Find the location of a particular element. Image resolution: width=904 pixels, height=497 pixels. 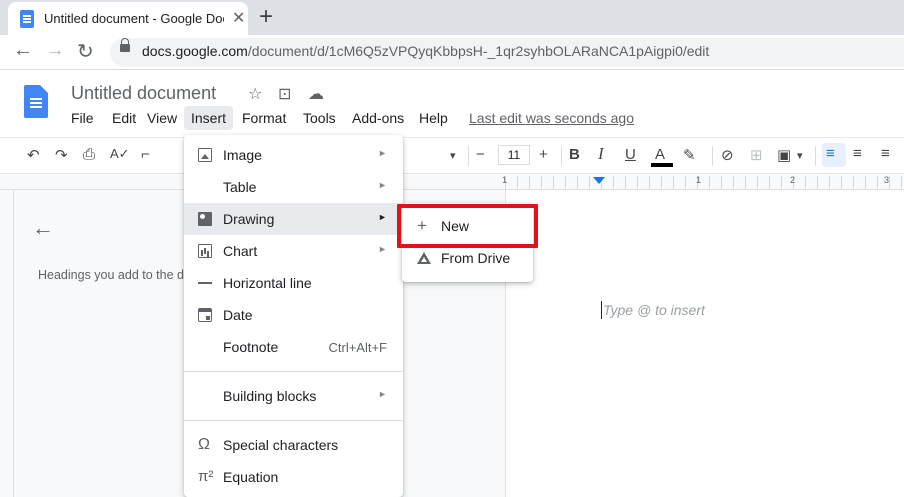

insert-date-item: Date is located at coordinates (293, 315).